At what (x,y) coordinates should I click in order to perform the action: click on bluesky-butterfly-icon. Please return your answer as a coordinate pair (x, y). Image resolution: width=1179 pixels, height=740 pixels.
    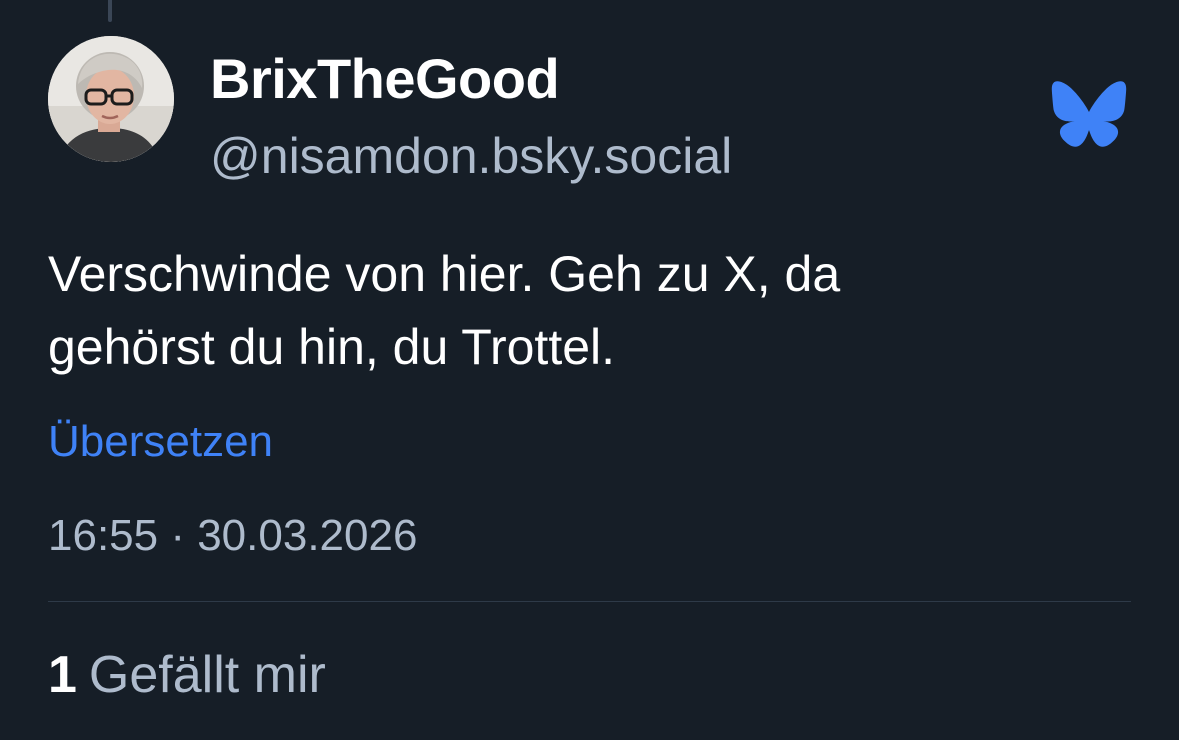
    Looking at the image, I should click on (1089, 114).